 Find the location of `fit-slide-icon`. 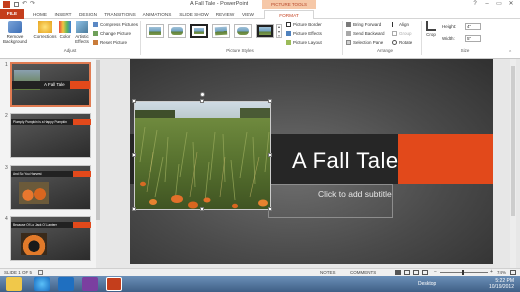

fit-slide-icon is located at coordinates (513, 272).